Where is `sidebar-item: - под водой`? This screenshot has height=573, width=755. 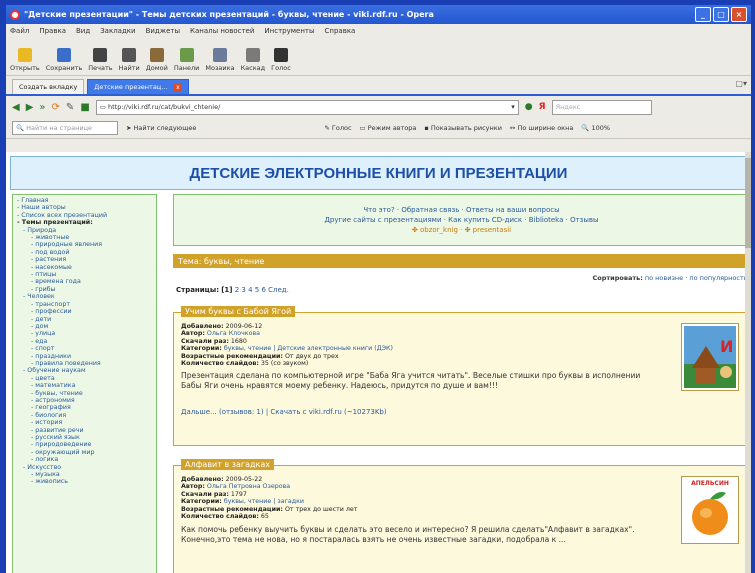 sidebar-item: - под водой is located at coordinates (84, 252).